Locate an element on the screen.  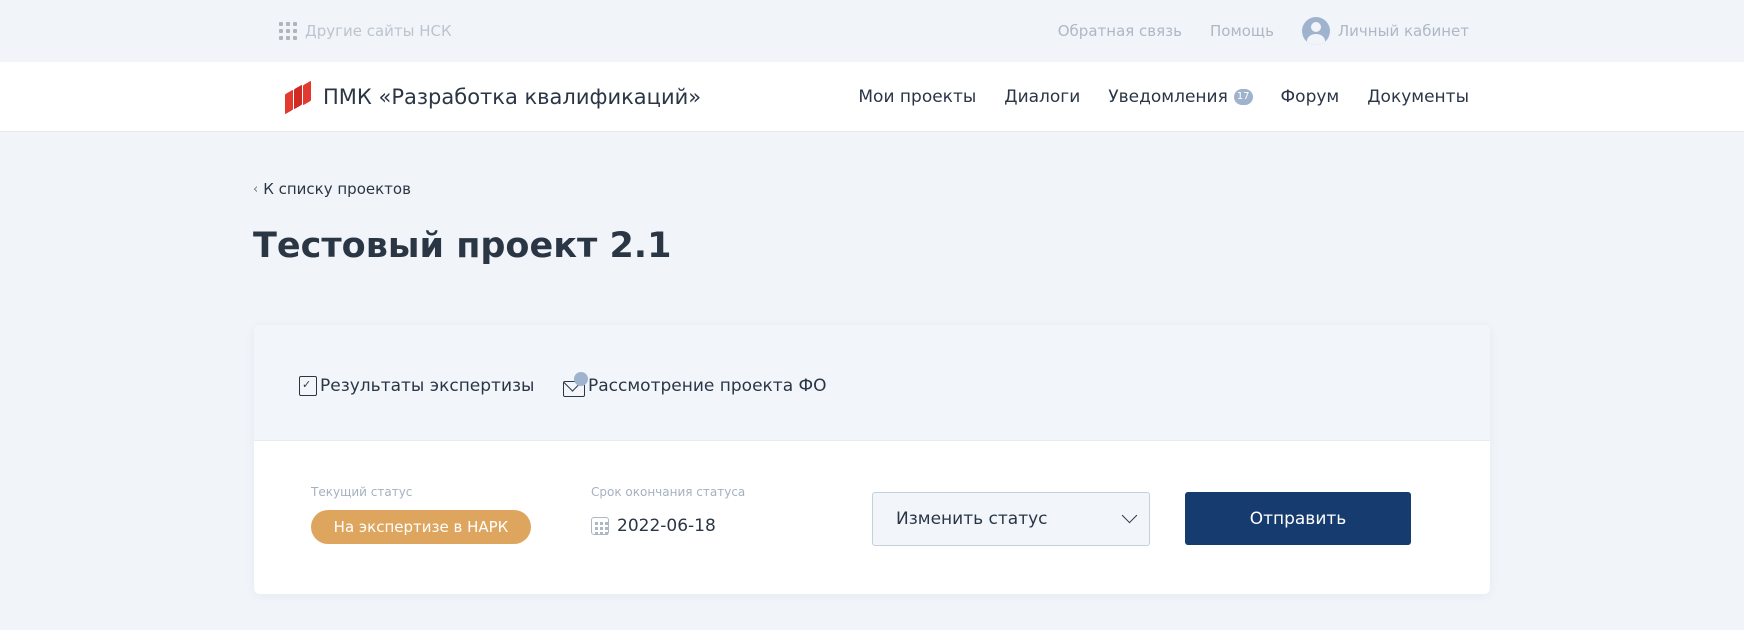
personal-cabinet-label: Личный кабинет is located at coordinates (1403, 31).